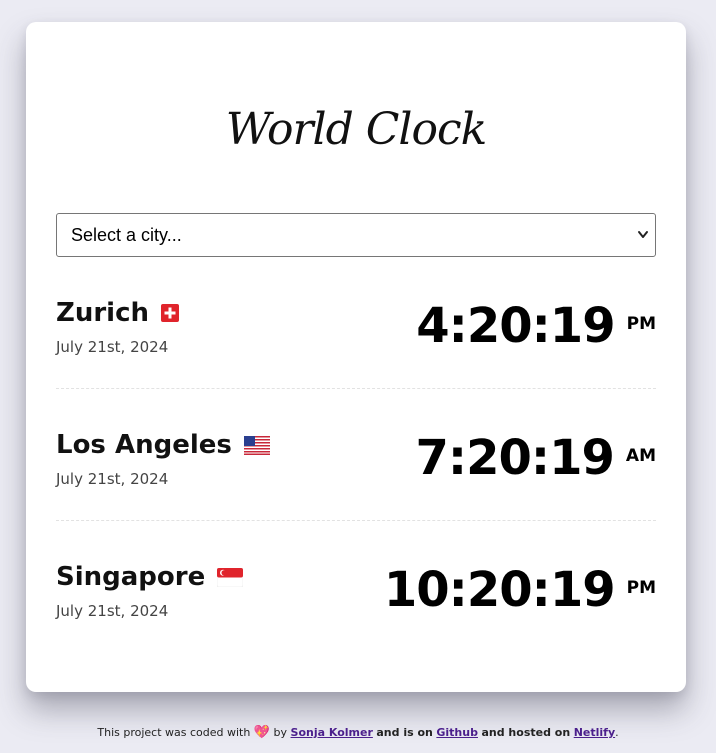 The image size is (716, 753). Describe the element at coordinates (144, 445) in the screenshot. I see `city-name: Los Angeles` at that location.